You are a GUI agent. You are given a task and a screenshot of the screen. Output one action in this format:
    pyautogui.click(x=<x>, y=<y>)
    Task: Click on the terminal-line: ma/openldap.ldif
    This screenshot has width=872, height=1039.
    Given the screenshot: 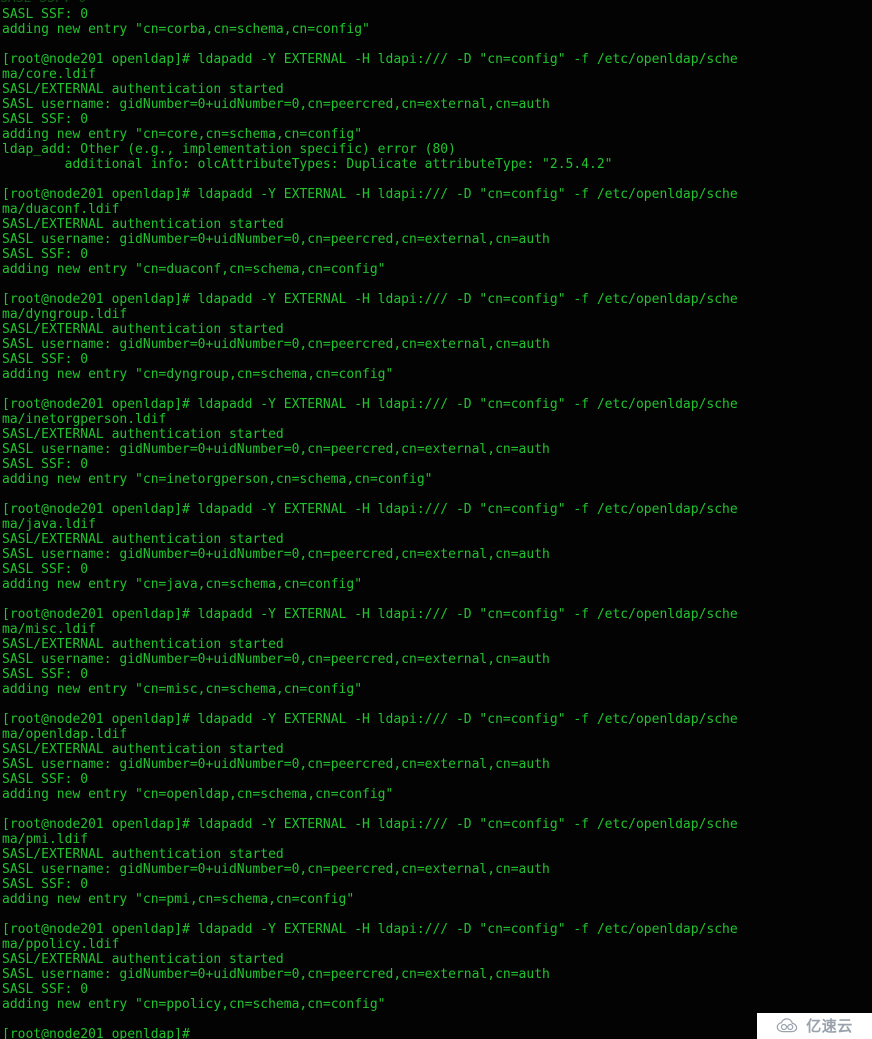 What is the action you would take?
    pyautogui.click(x=65, y=734)
    